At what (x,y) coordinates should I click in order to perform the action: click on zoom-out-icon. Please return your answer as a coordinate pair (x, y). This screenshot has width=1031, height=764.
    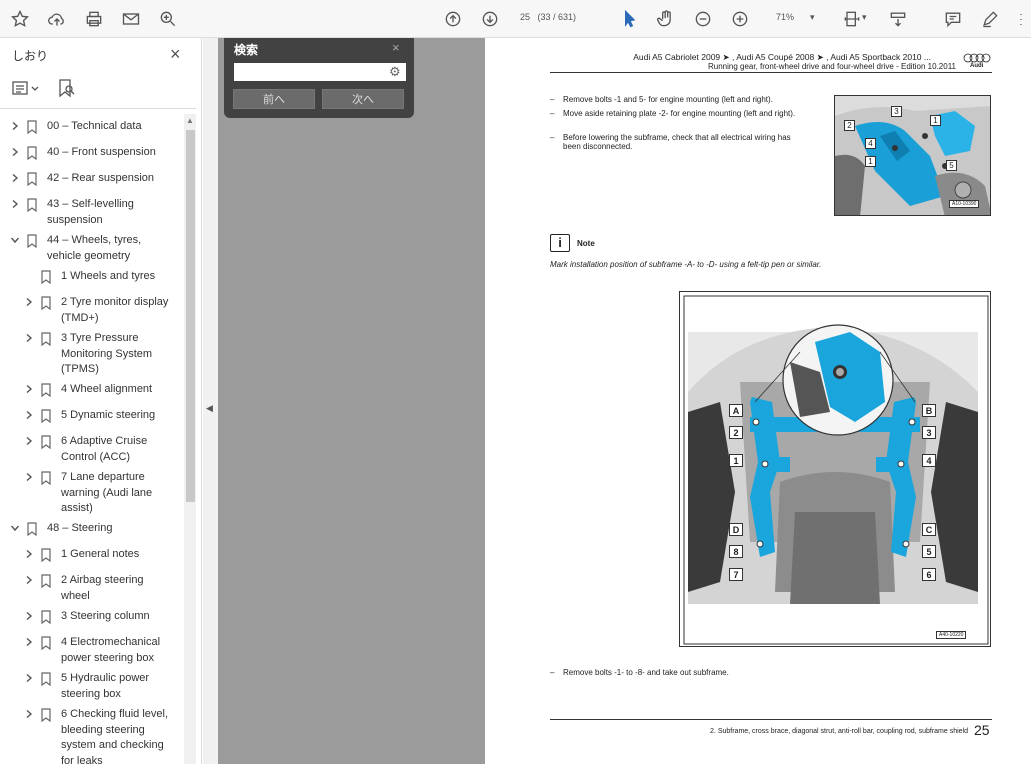
    Looking at the image, I should click on (703, 19).